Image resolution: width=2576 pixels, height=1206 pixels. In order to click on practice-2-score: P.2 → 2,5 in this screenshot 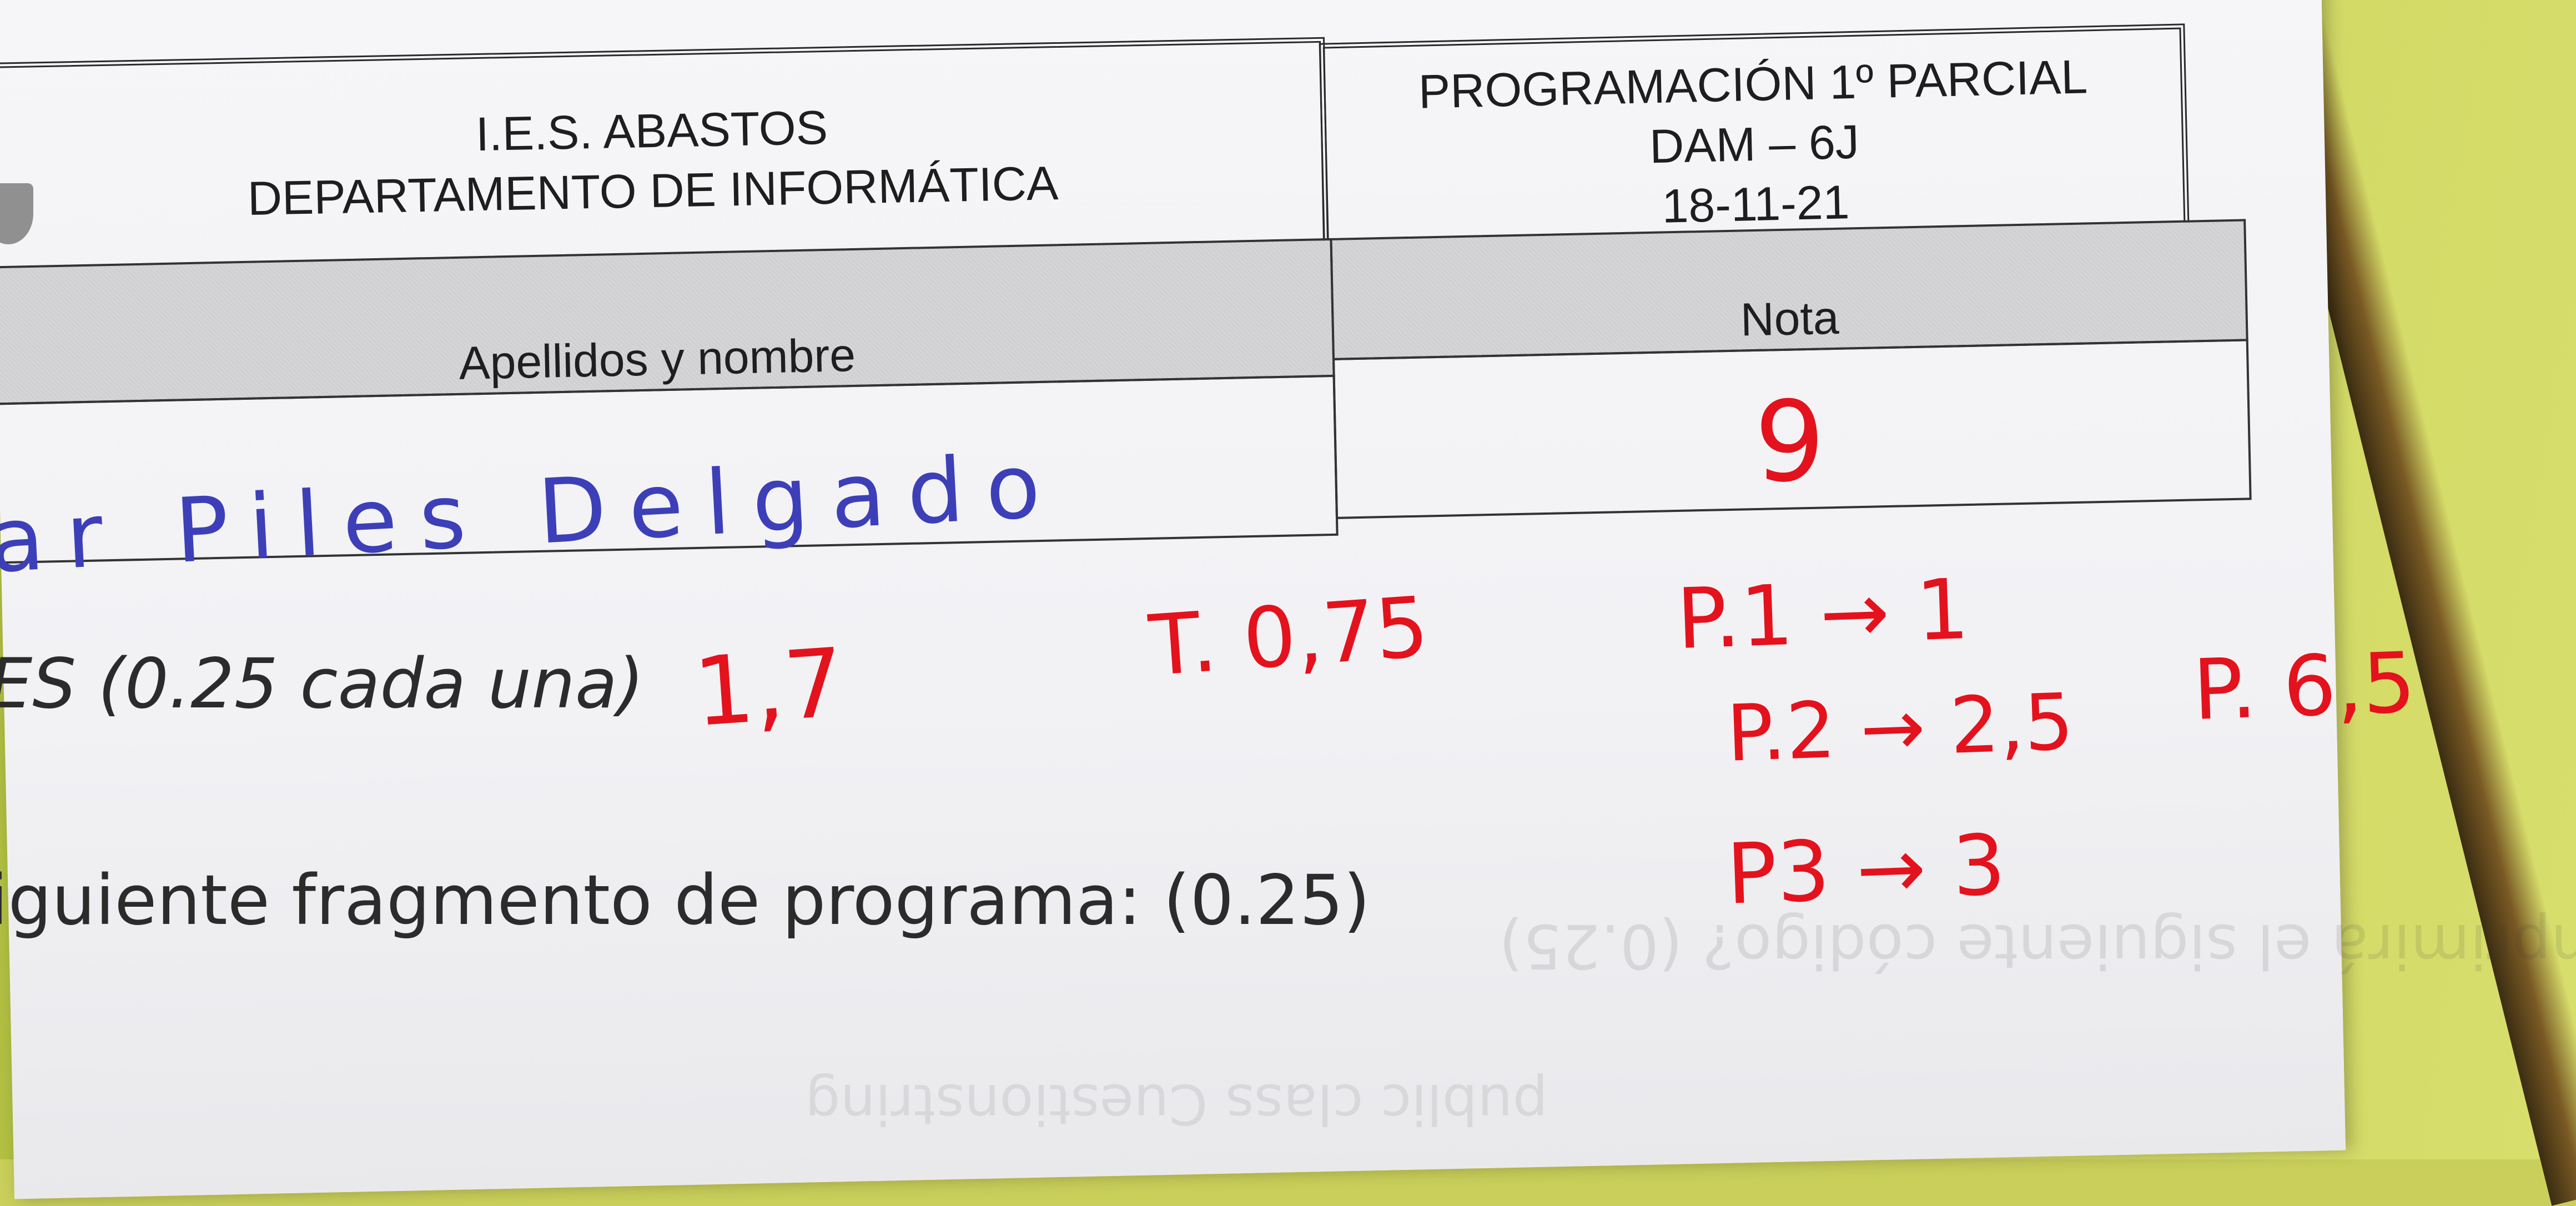, I will do `click(1900, 728)`.